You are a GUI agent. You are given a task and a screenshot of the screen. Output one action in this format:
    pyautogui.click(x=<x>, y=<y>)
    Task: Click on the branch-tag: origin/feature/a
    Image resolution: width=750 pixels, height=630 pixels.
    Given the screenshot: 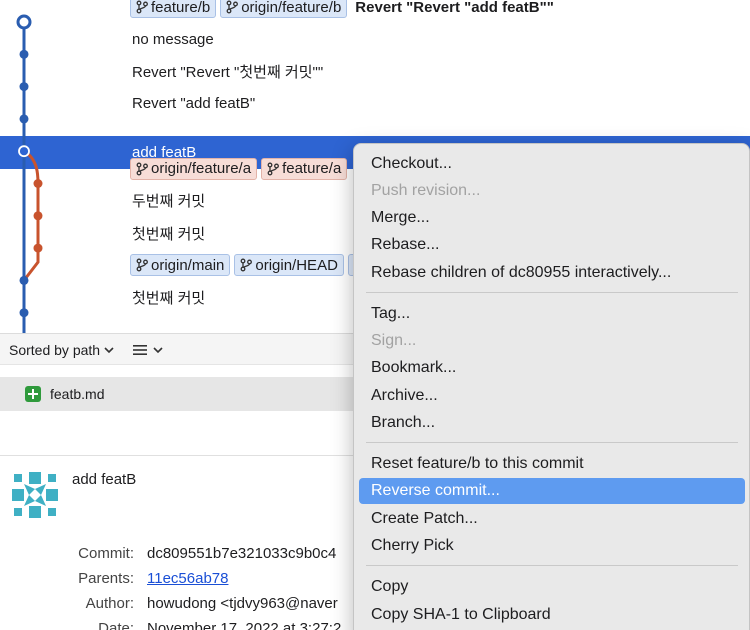 What is the action you would take?
    pyautogui.click(x=194, y=168)
    